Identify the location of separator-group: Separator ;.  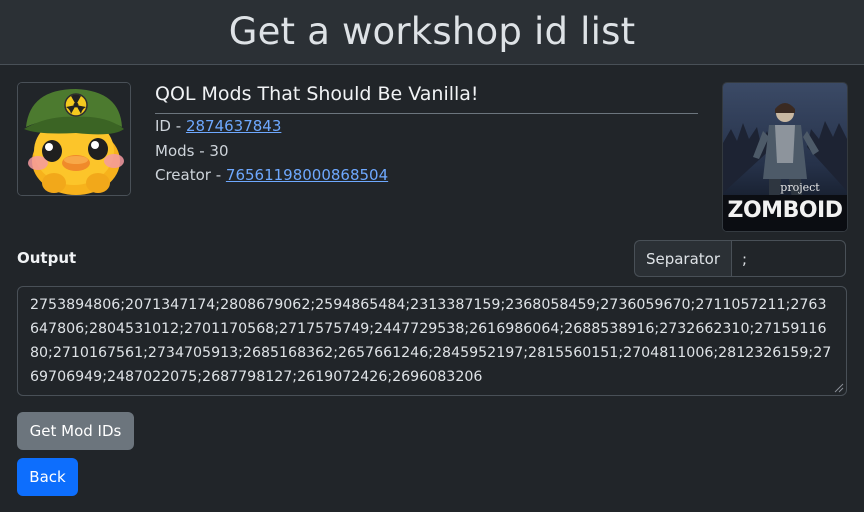
(740, 258).